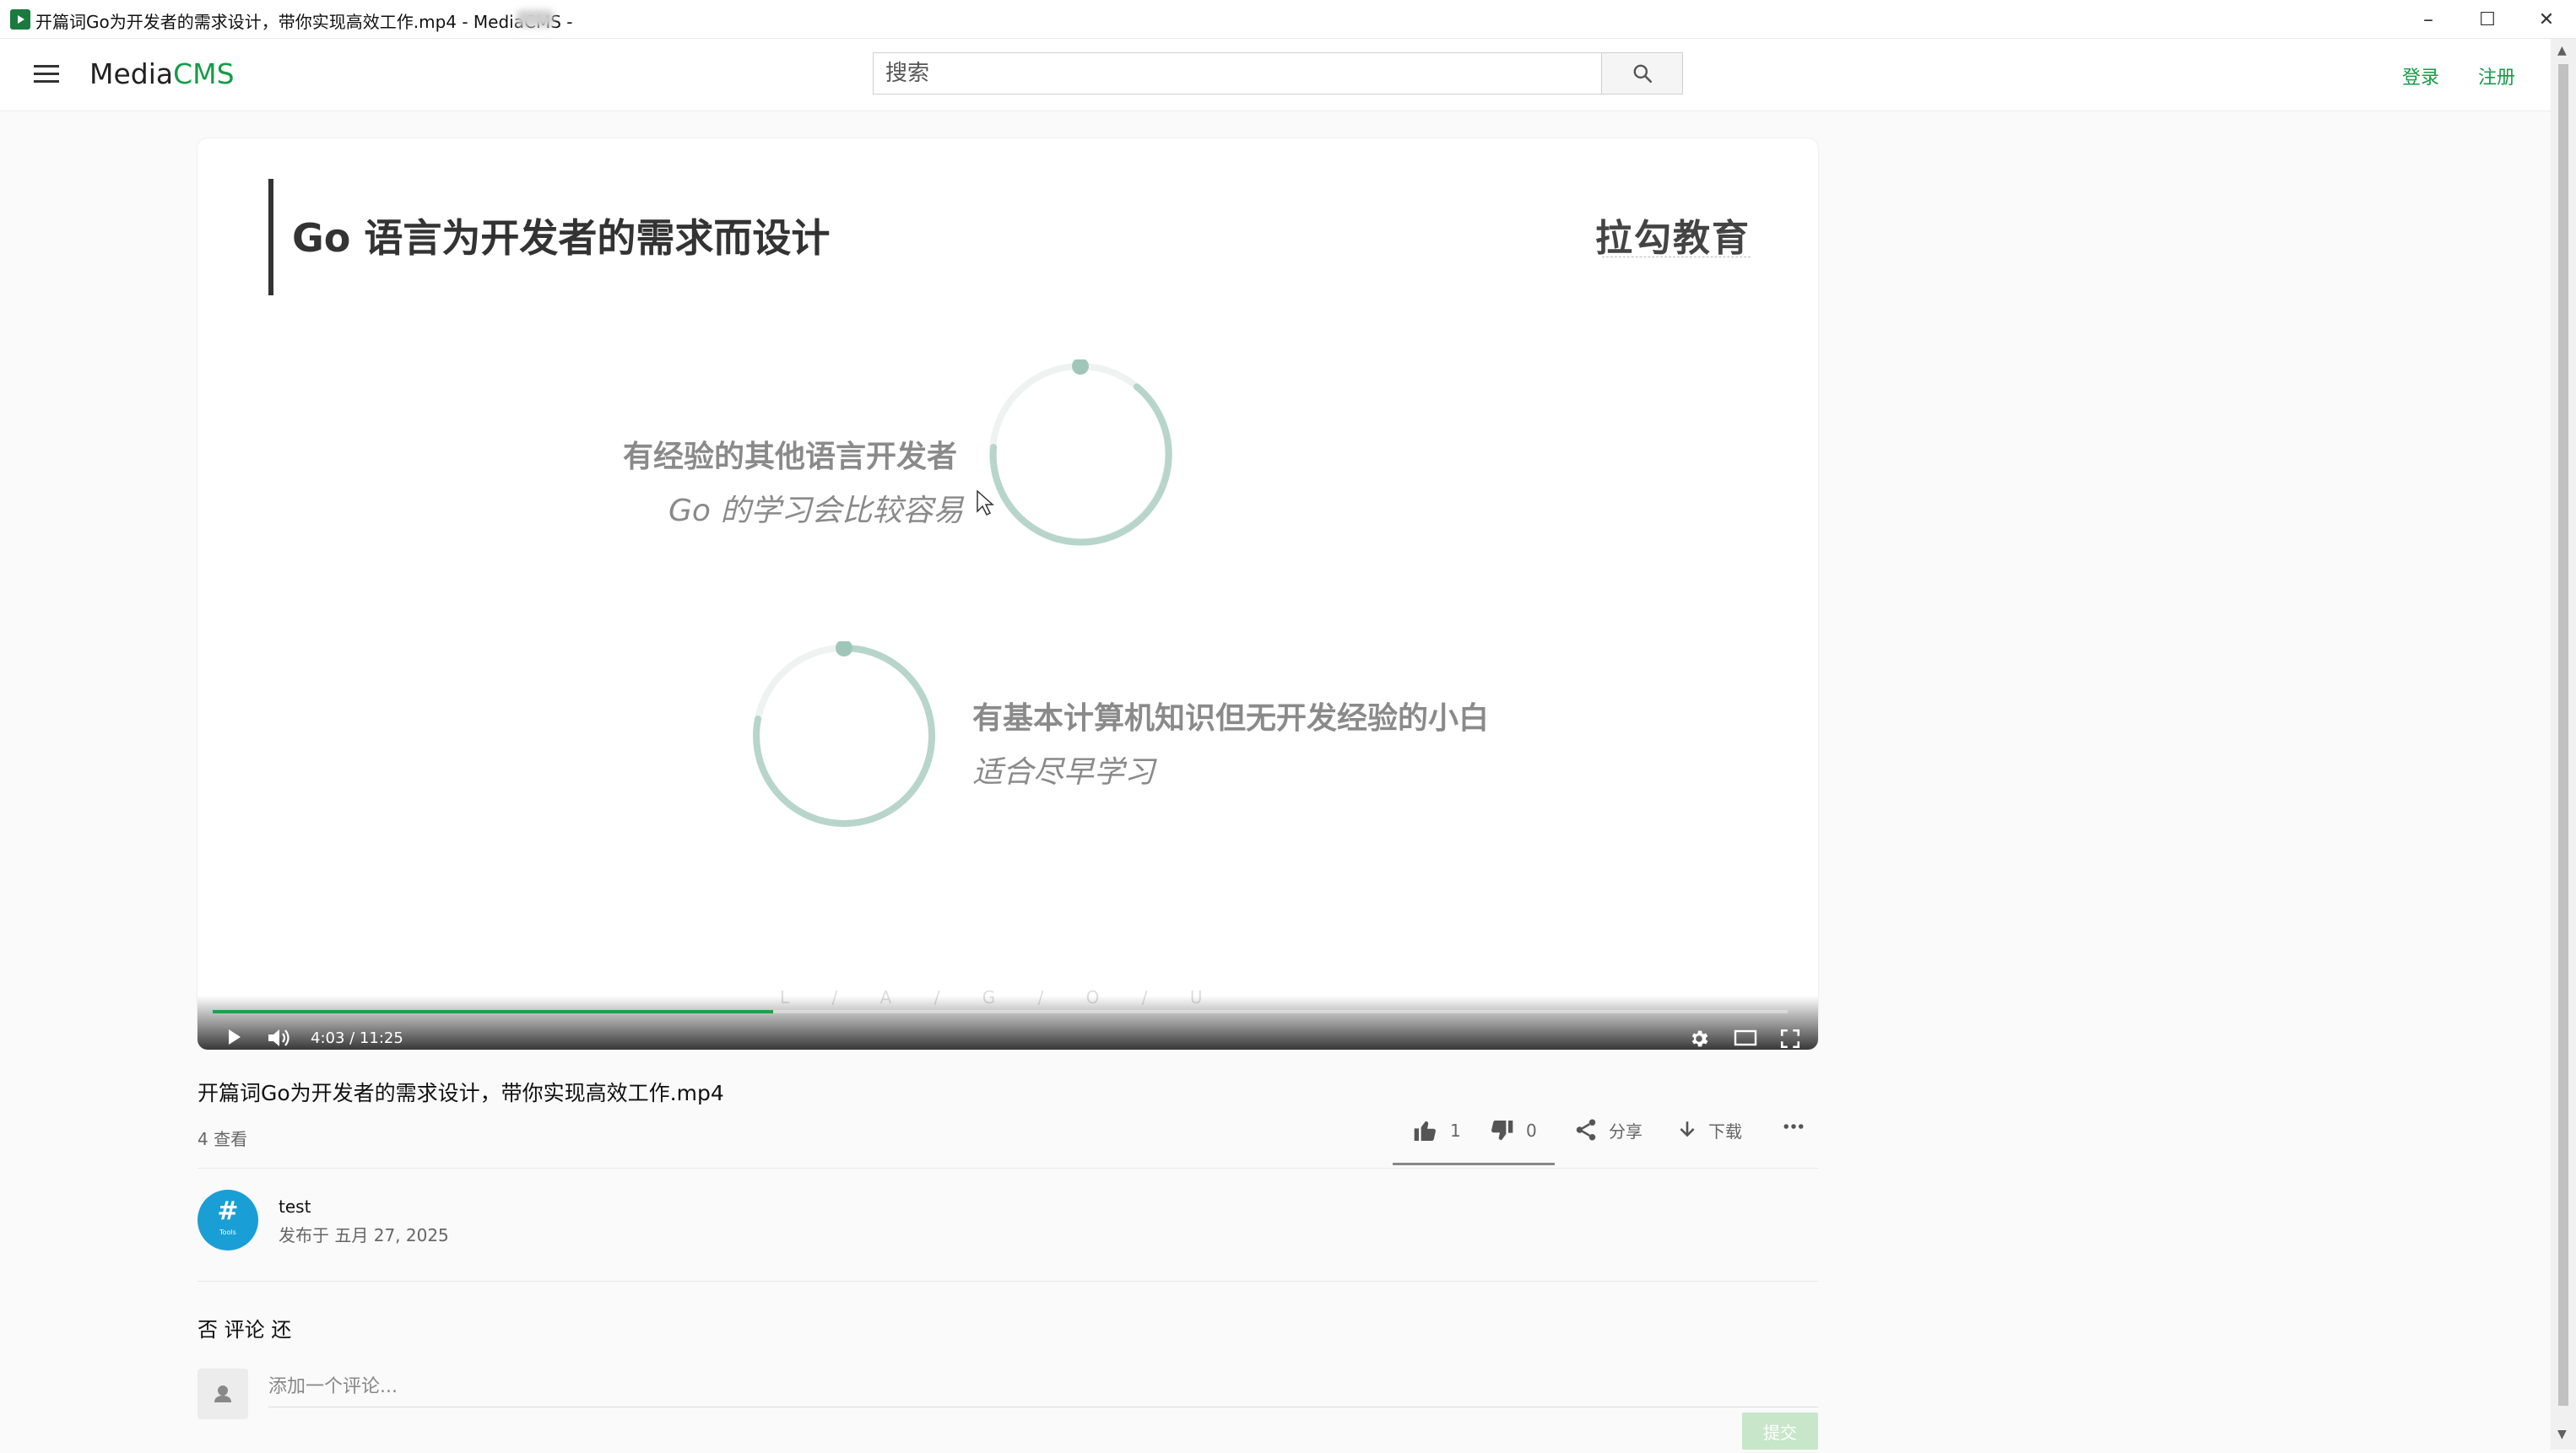 The width and height of the screenshot is (2576, 1453). I want to click on video-time: 4:03 / 11:25, so click(357, 1038).